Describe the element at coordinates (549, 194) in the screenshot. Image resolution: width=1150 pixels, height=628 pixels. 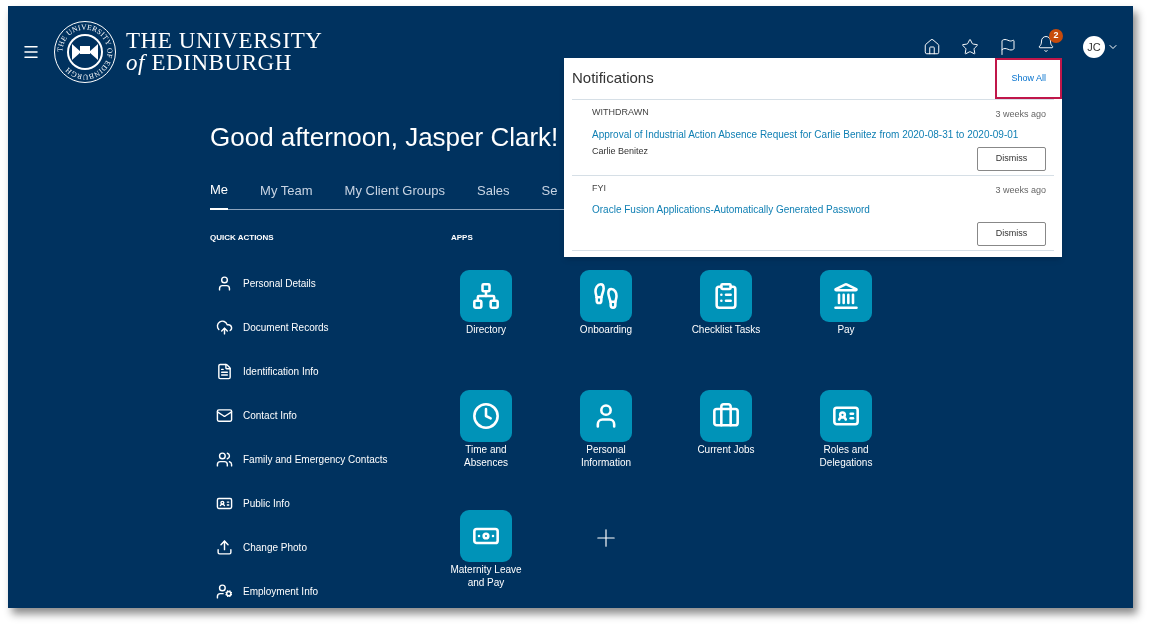
I see `tab: Se` at that location.